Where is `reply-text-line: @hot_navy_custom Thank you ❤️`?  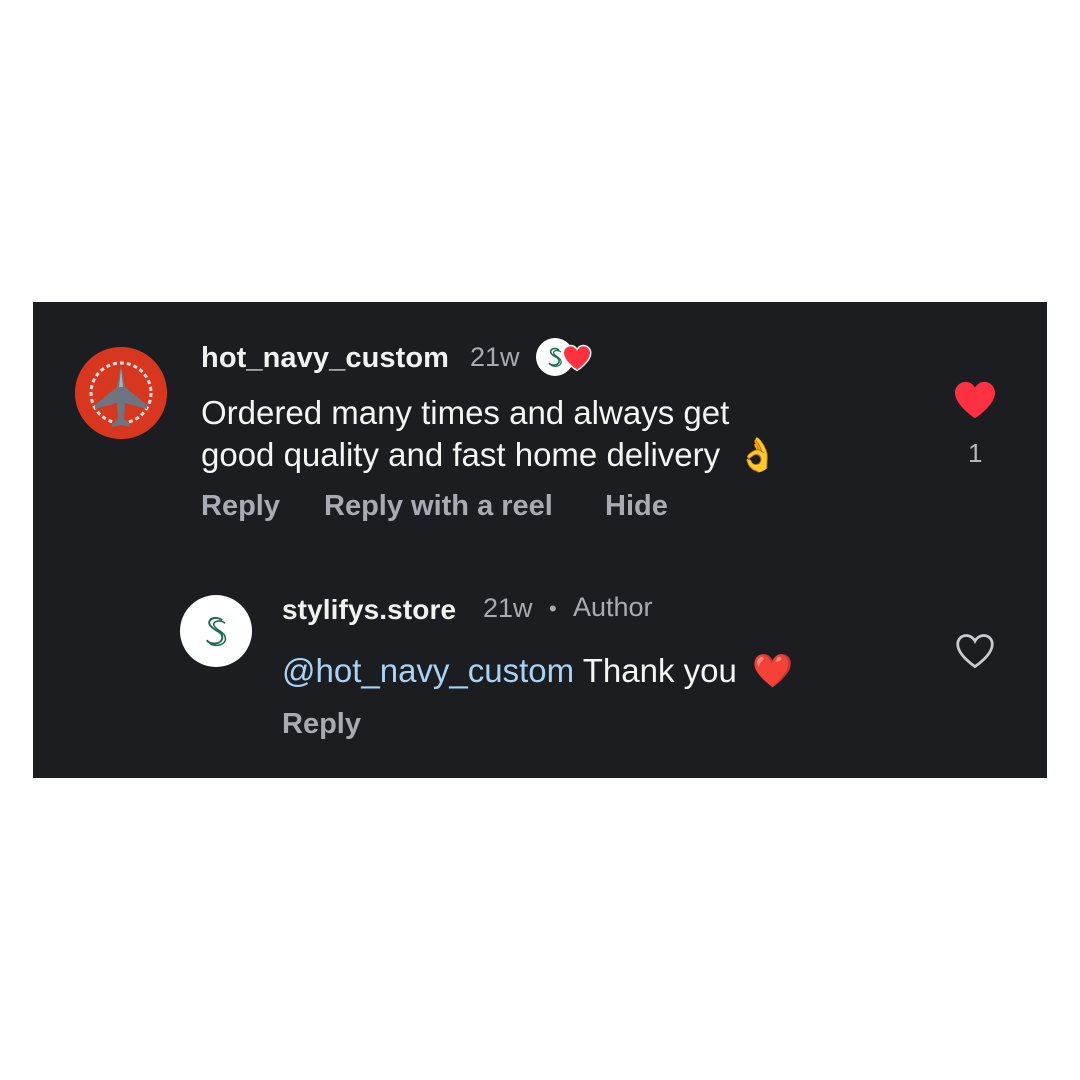 reply-text-line: @hot_navy_custom Thank you ❤️ is located at coordinates (537, 671).